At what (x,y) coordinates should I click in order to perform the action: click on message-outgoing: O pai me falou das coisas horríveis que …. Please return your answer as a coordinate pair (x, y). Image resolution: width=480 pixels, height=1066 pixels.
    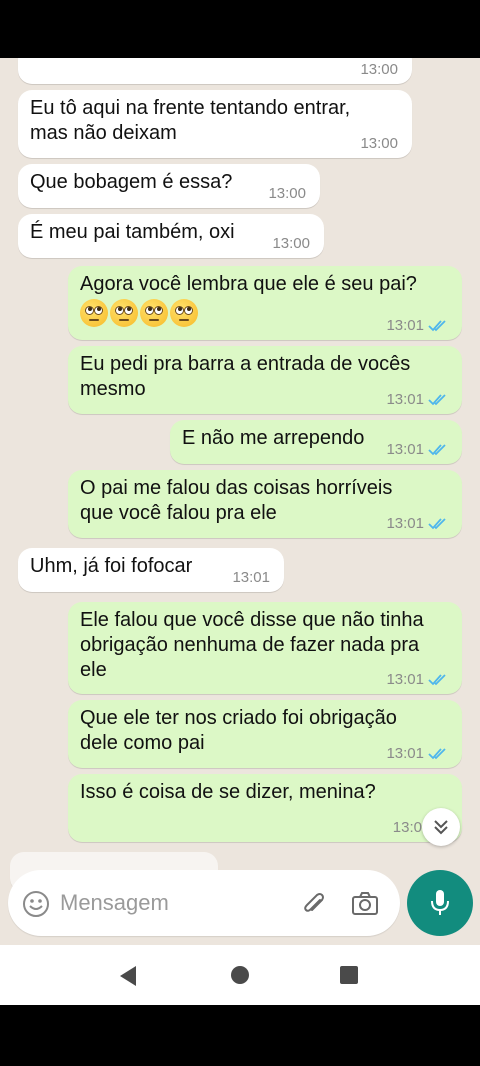
    Looking at the image, I should click on (265, 504).